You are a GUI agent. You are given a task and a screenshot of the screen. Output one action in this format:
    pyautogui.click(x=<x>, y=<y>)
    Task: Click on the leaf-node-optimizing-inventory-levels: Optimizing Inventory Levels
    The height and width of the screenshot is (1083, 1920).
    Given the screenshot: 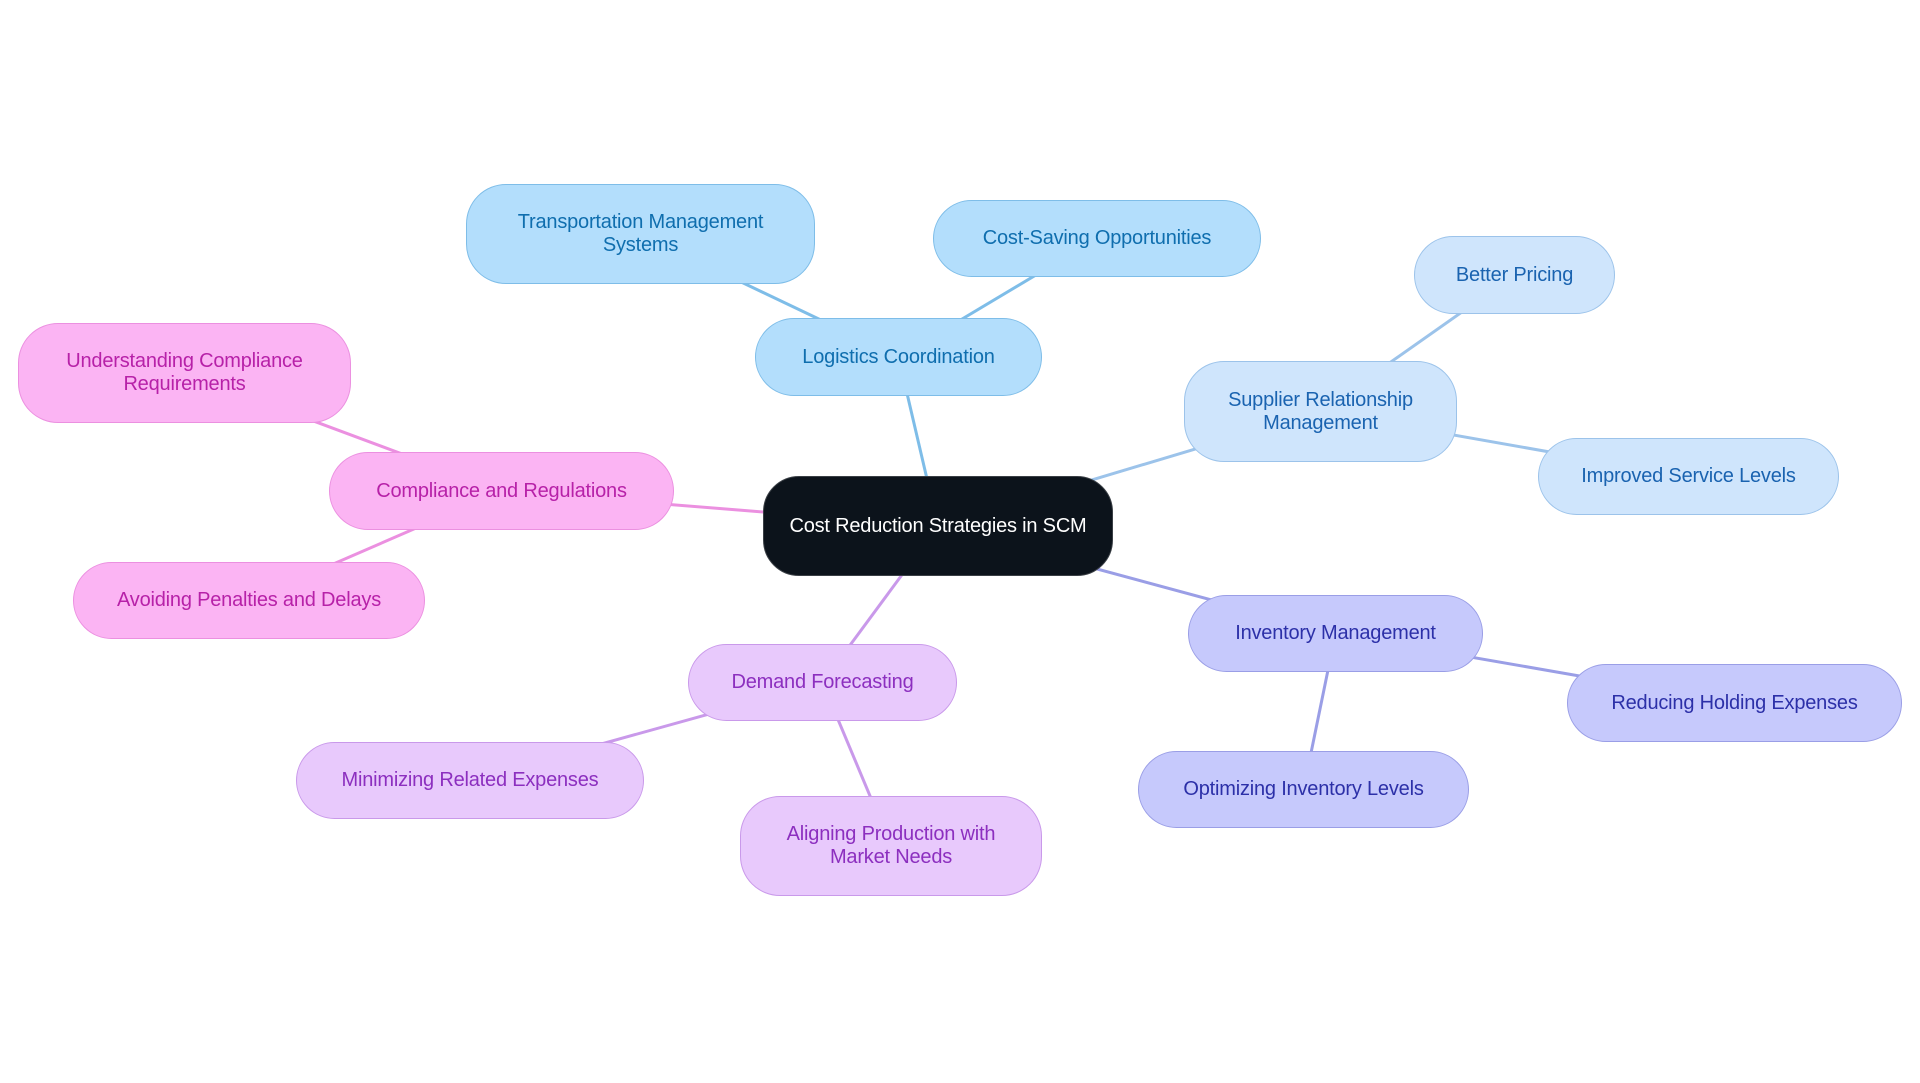 What is the action you would take?
    pyautogui.click(x=1303, y=789)
    